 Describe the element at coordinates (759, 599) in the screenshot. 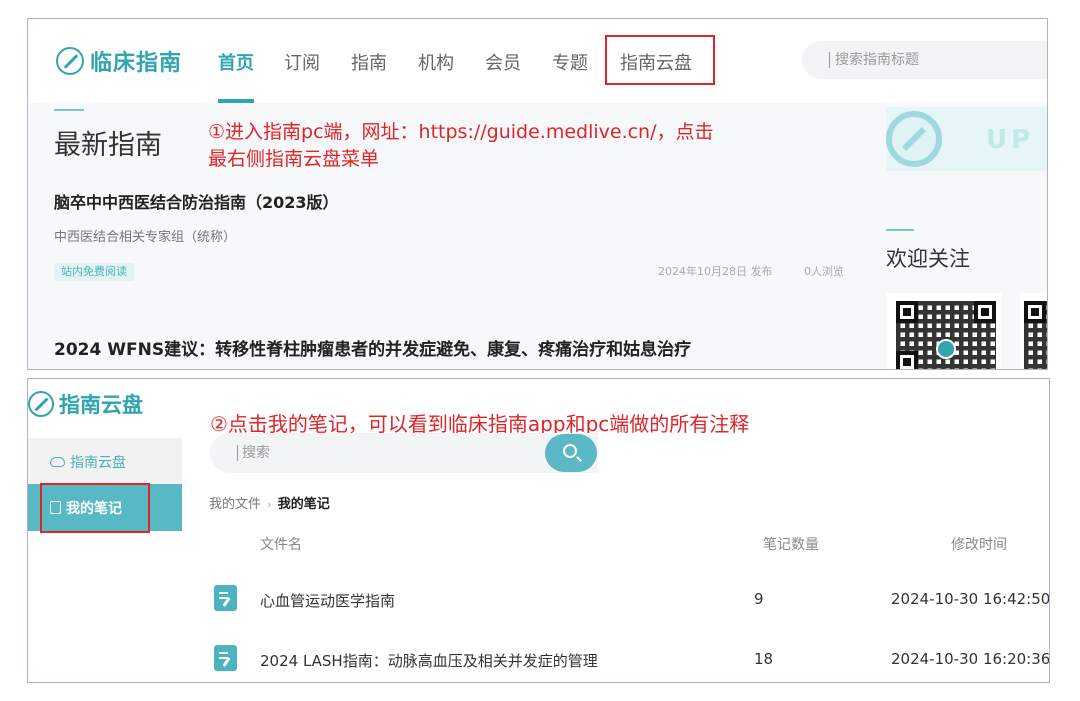

I see `note-count: 9` at that location.